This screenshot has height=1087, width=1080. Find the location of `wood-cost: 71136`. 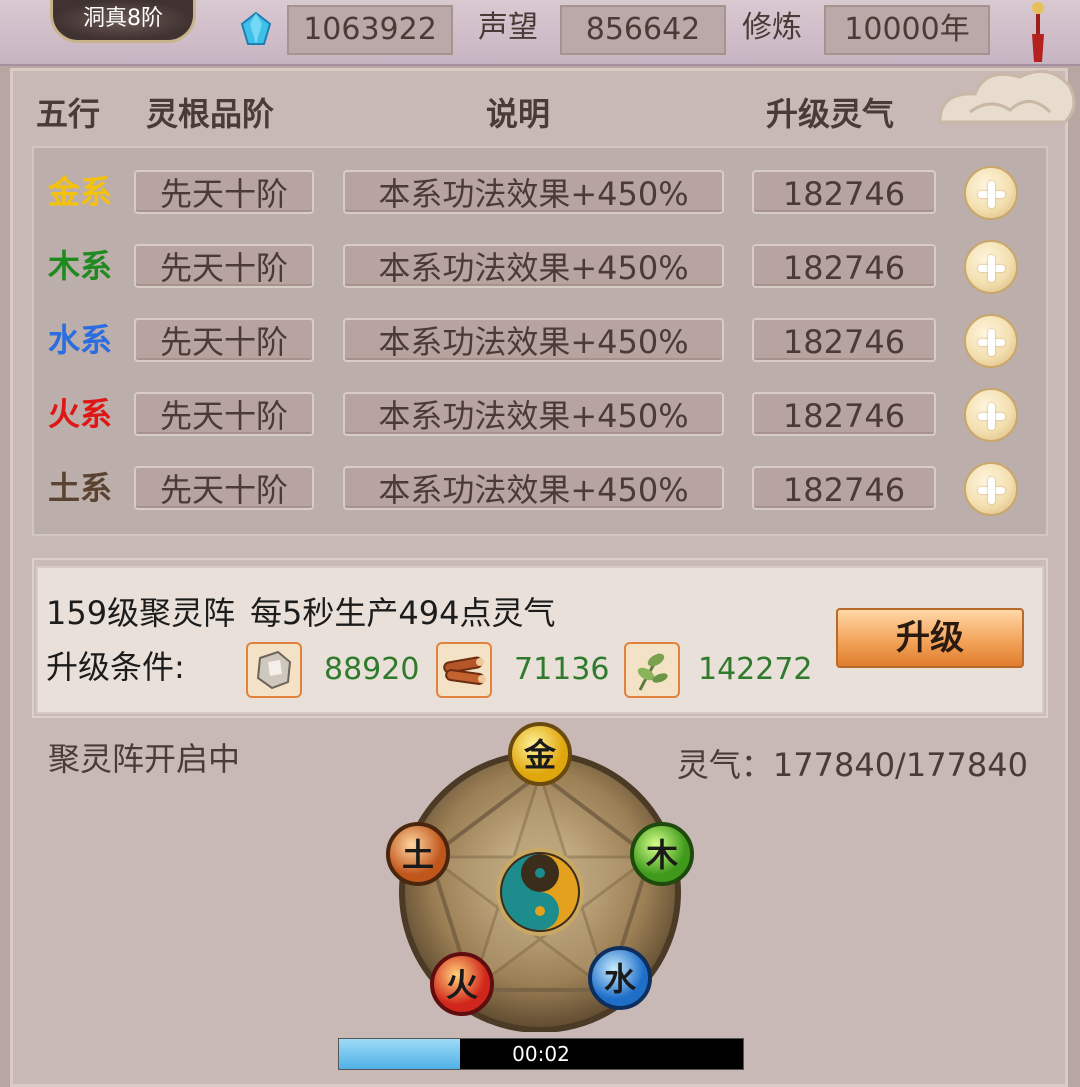

wood-cost: 71136 is located at coordinates (562, 669).